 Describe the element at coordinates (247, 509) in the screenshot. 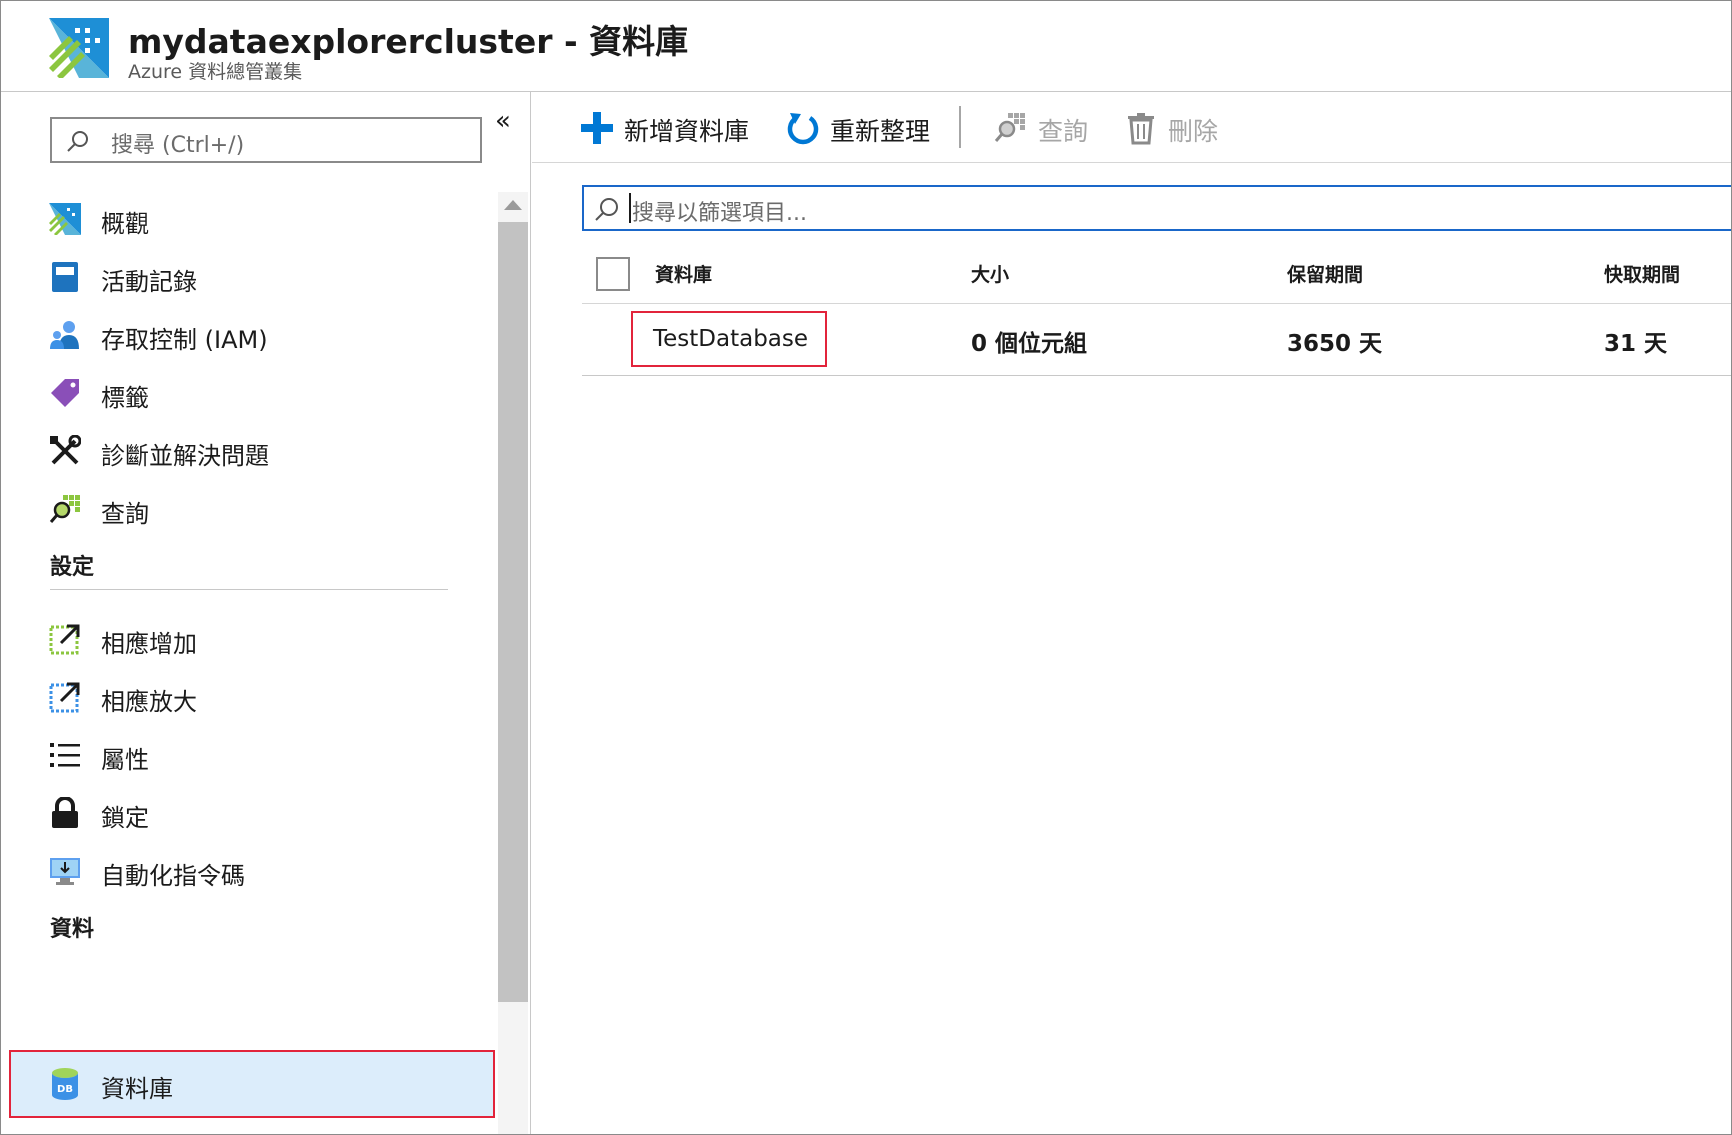

I see `menu-item-query: 查詢` at that location.